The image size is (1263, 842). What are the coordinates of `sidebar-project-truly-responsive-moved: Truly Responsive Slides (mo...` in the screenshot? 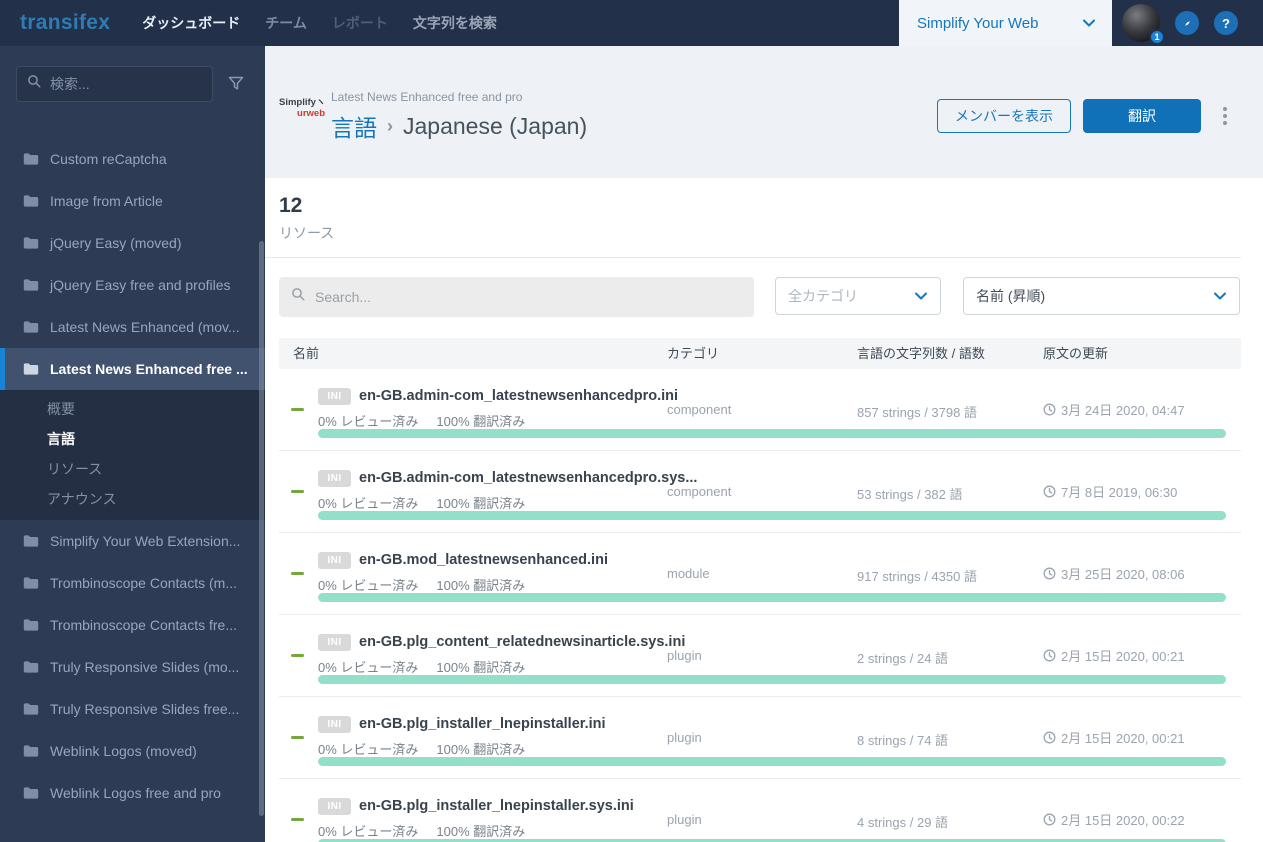 It's located at (132, 667).